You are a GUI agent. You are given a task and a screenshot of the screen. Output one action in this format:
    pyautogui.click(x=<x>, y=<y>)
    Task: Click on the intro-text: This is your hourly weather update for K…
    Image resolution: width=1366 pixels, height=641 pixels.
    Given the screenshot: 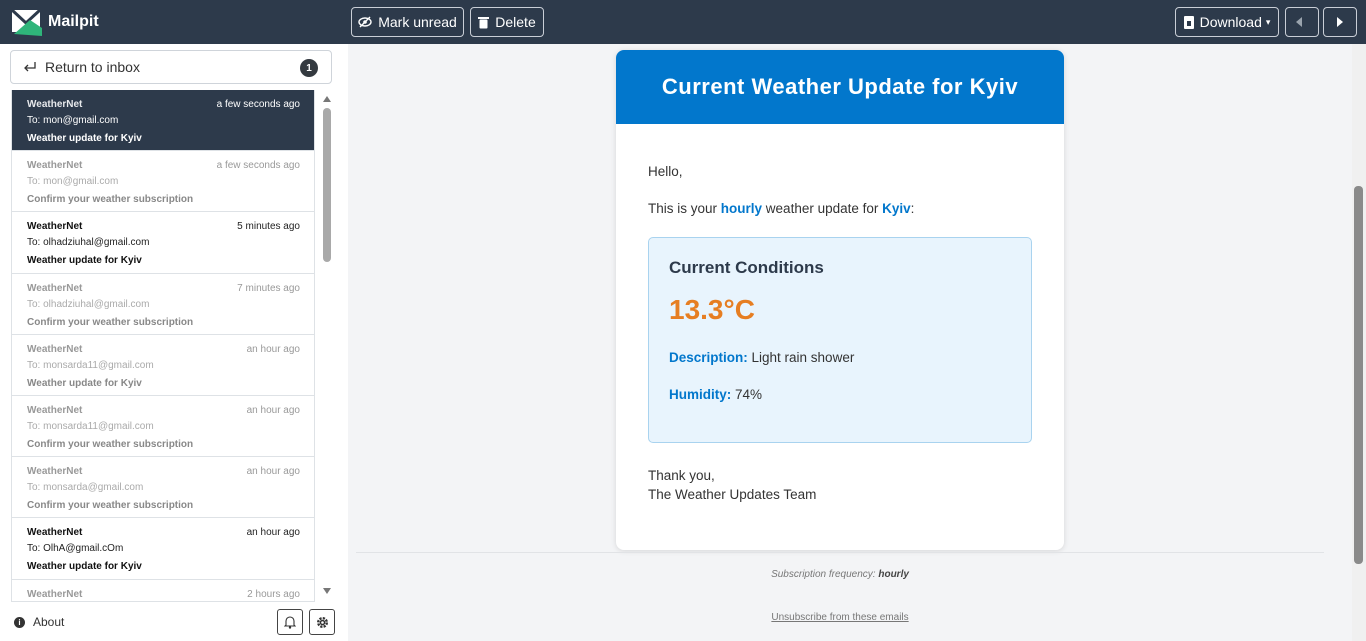 What is the action you would take?
    pyautogui.click(x=840, y=208)
    